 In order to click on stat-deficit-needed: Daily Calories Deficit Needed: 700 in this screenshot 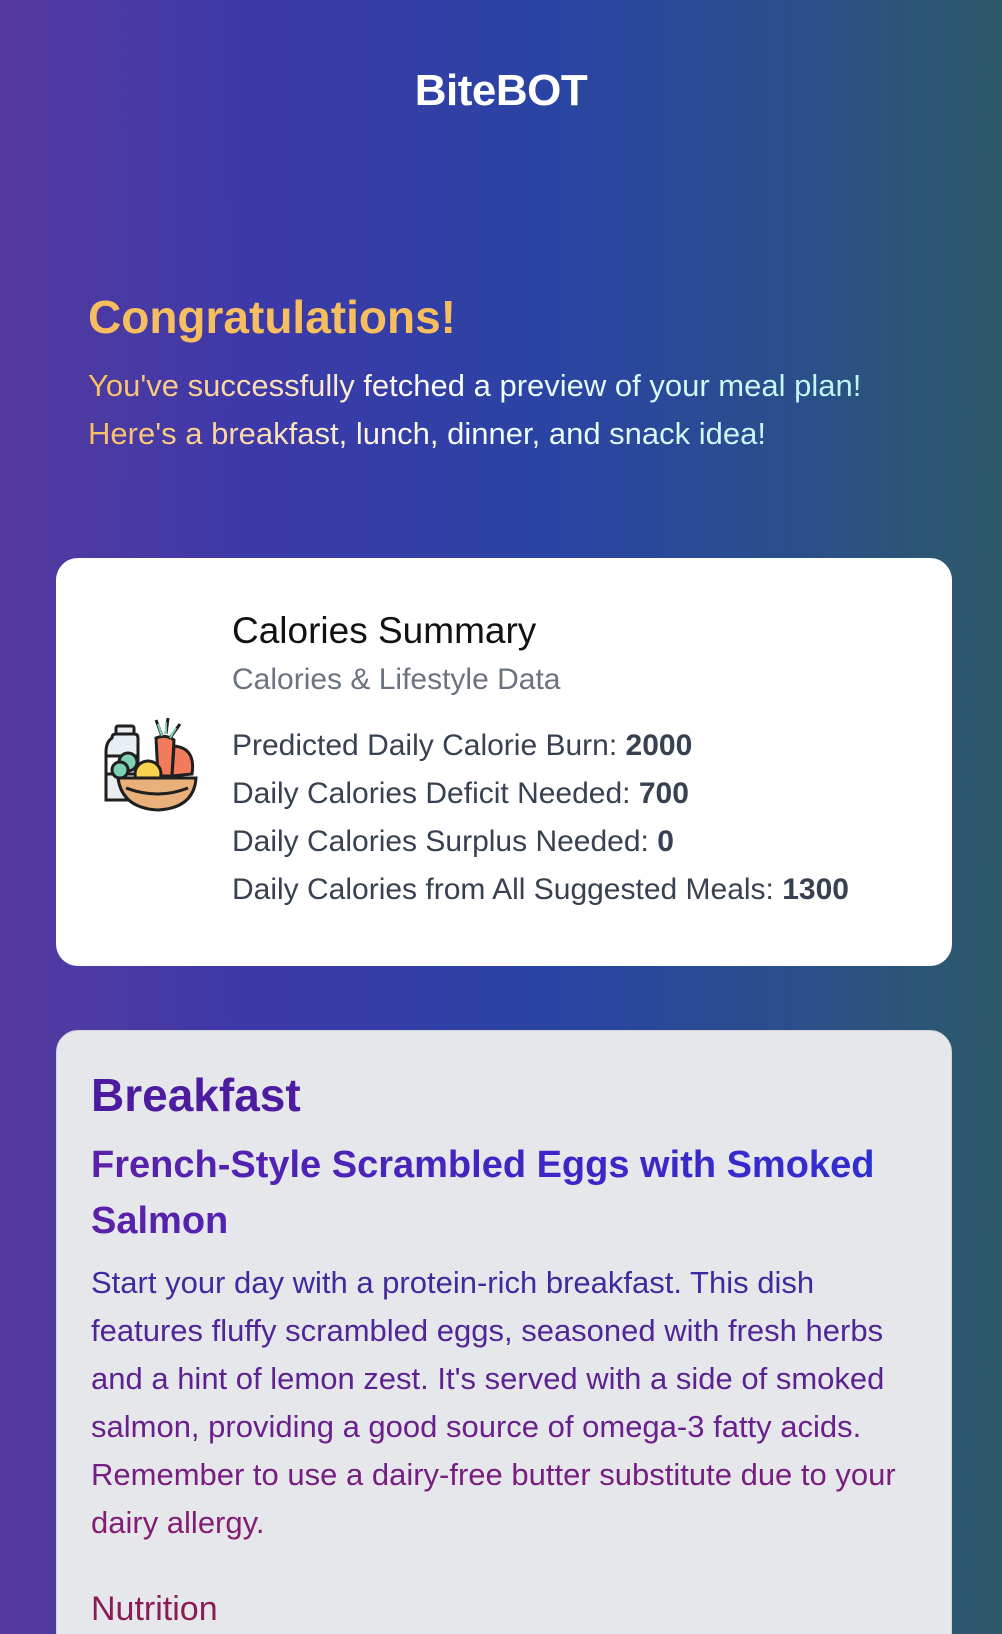, I will do `click(577, 794)`.